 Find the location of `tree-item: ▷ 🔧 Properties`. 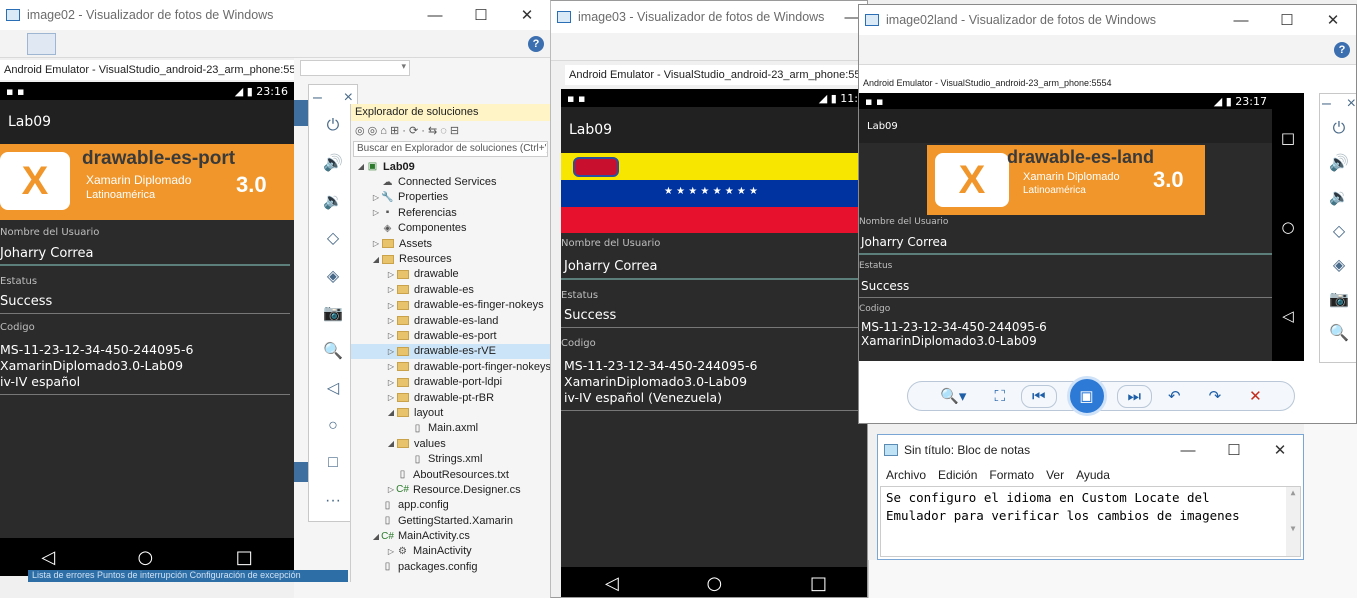

tree-item: ▷ 🔧 Properties is located at coordinates (450, 197).